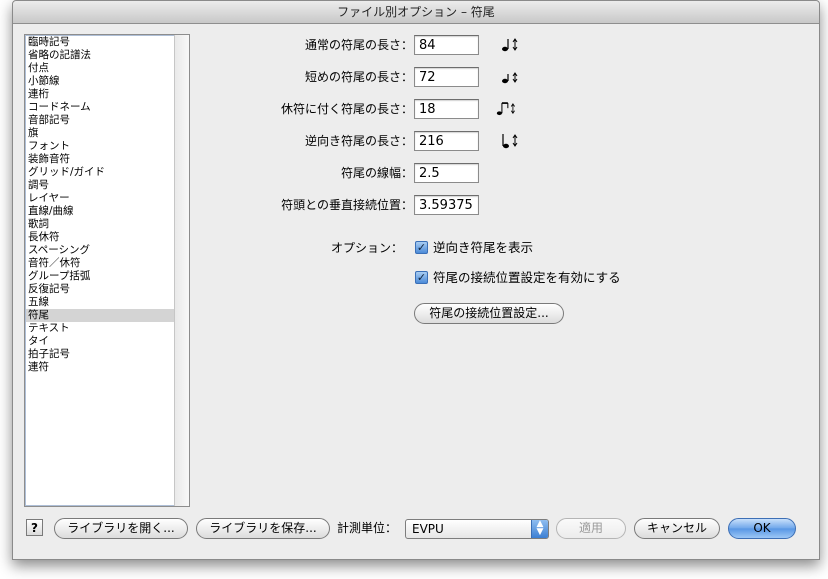 The height and width of the screenshot is (579, 828). Describe the element at coordinates (100, 172) in the screenshot. I see `category-item: グリッド/ガイド` at that location.